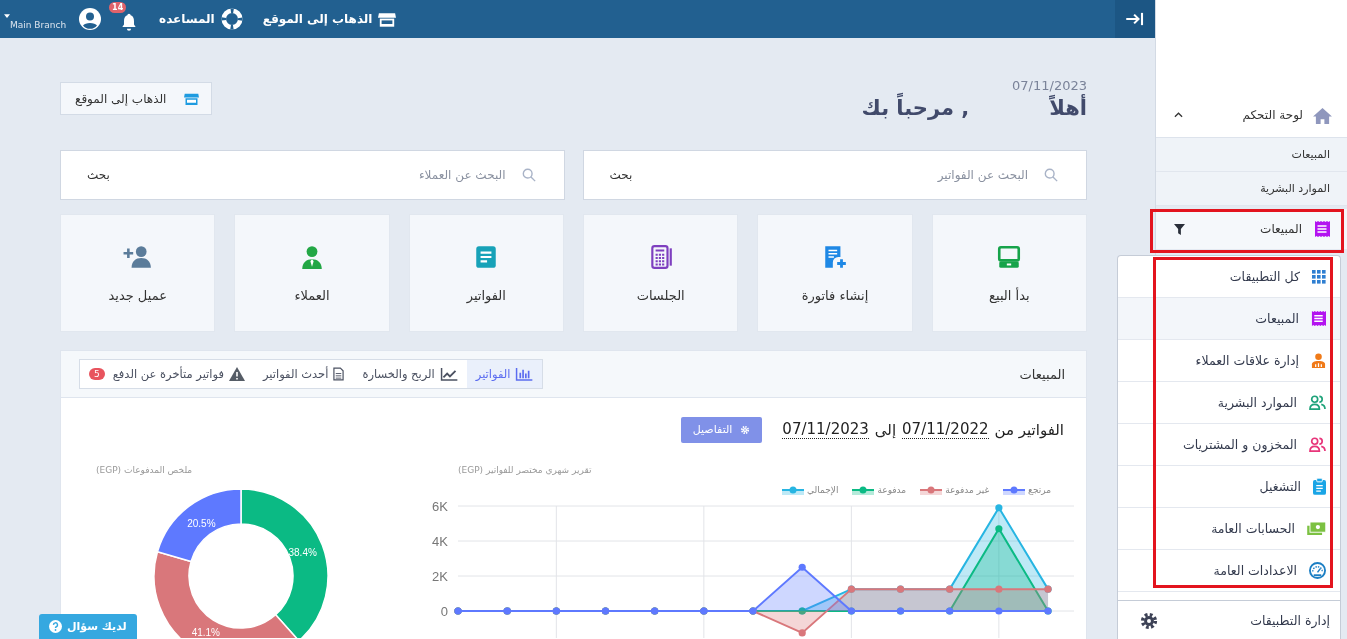 This screenshot has width=1347, height=639. I want to click on document-plus-icon, so click(835, 256).